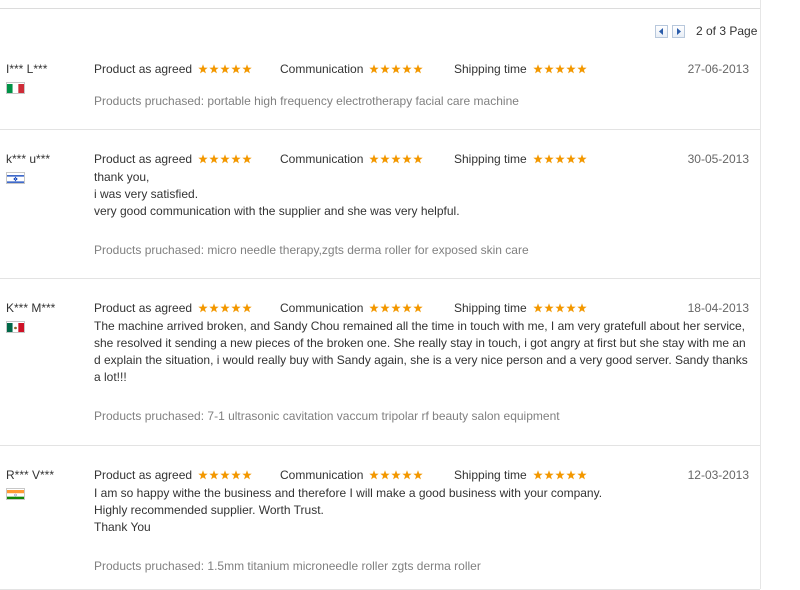 This screenshot has height=590, width=800. Describe the element at coordinates (122, 177) in the screenshot. I see `comment-line: thank you,` at that location.